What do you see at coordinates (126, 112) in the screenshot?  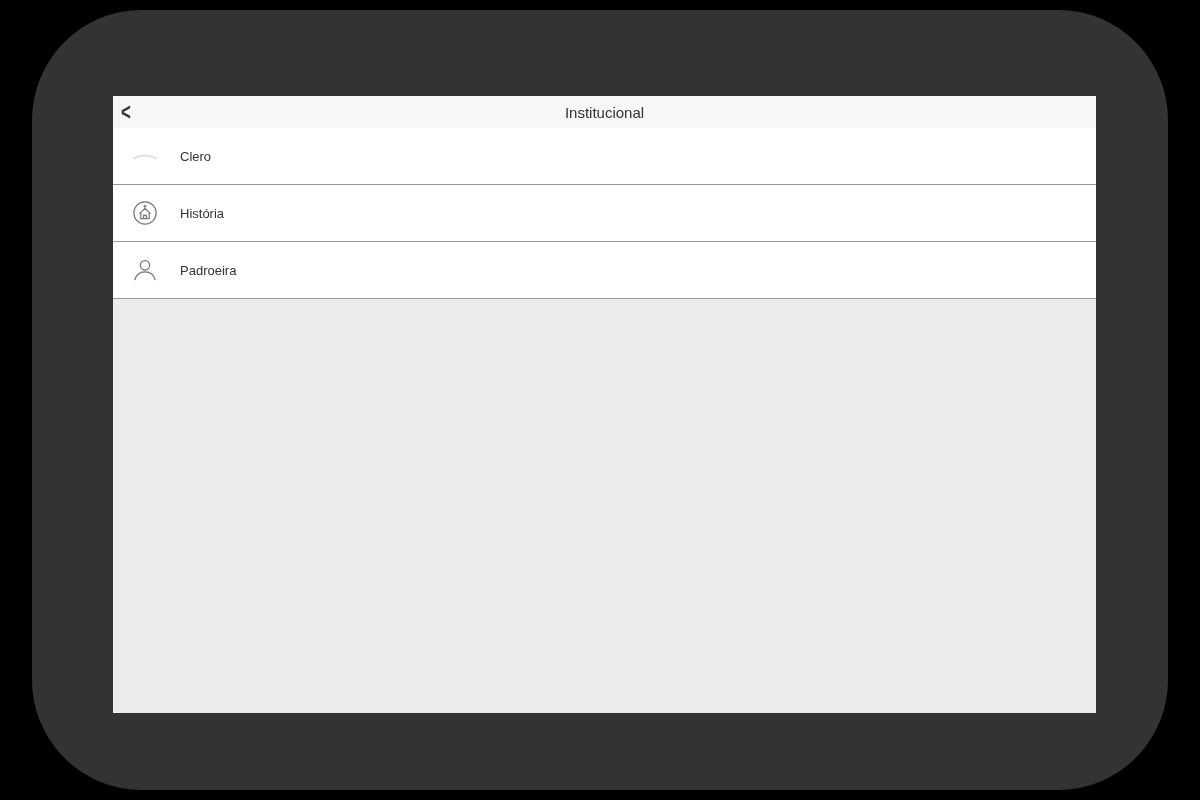 I see `back-button: <` at bounding box center [126, 112].